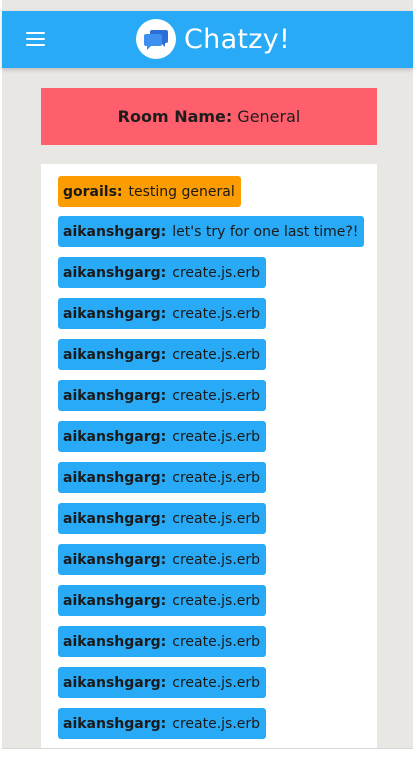 The width and height of the screenshot is (415, 766). Describe the element at coordinates (175, 116) in the screenshot. I see `room-name-label: Room Name:` at that location.